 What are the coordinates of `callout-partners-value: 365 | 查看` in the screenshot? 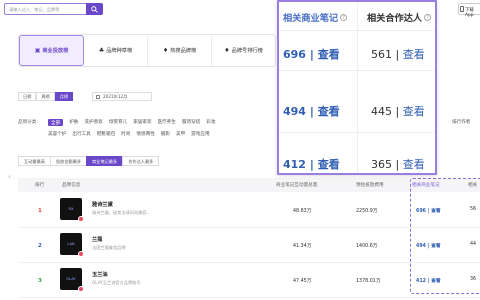 It's located at (398, 164).